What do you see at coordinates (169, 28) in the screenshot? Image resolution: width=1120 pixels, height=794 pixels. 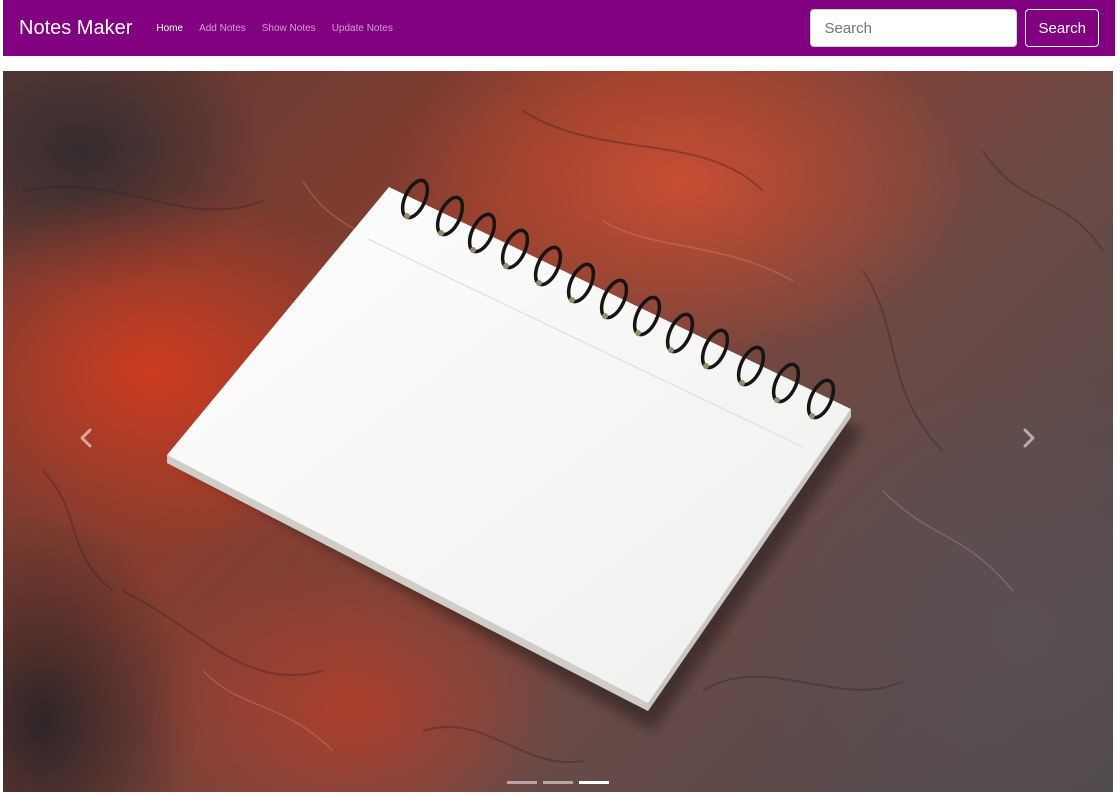 I see `nav-link-home: Home` at bounding box center [169, 28].